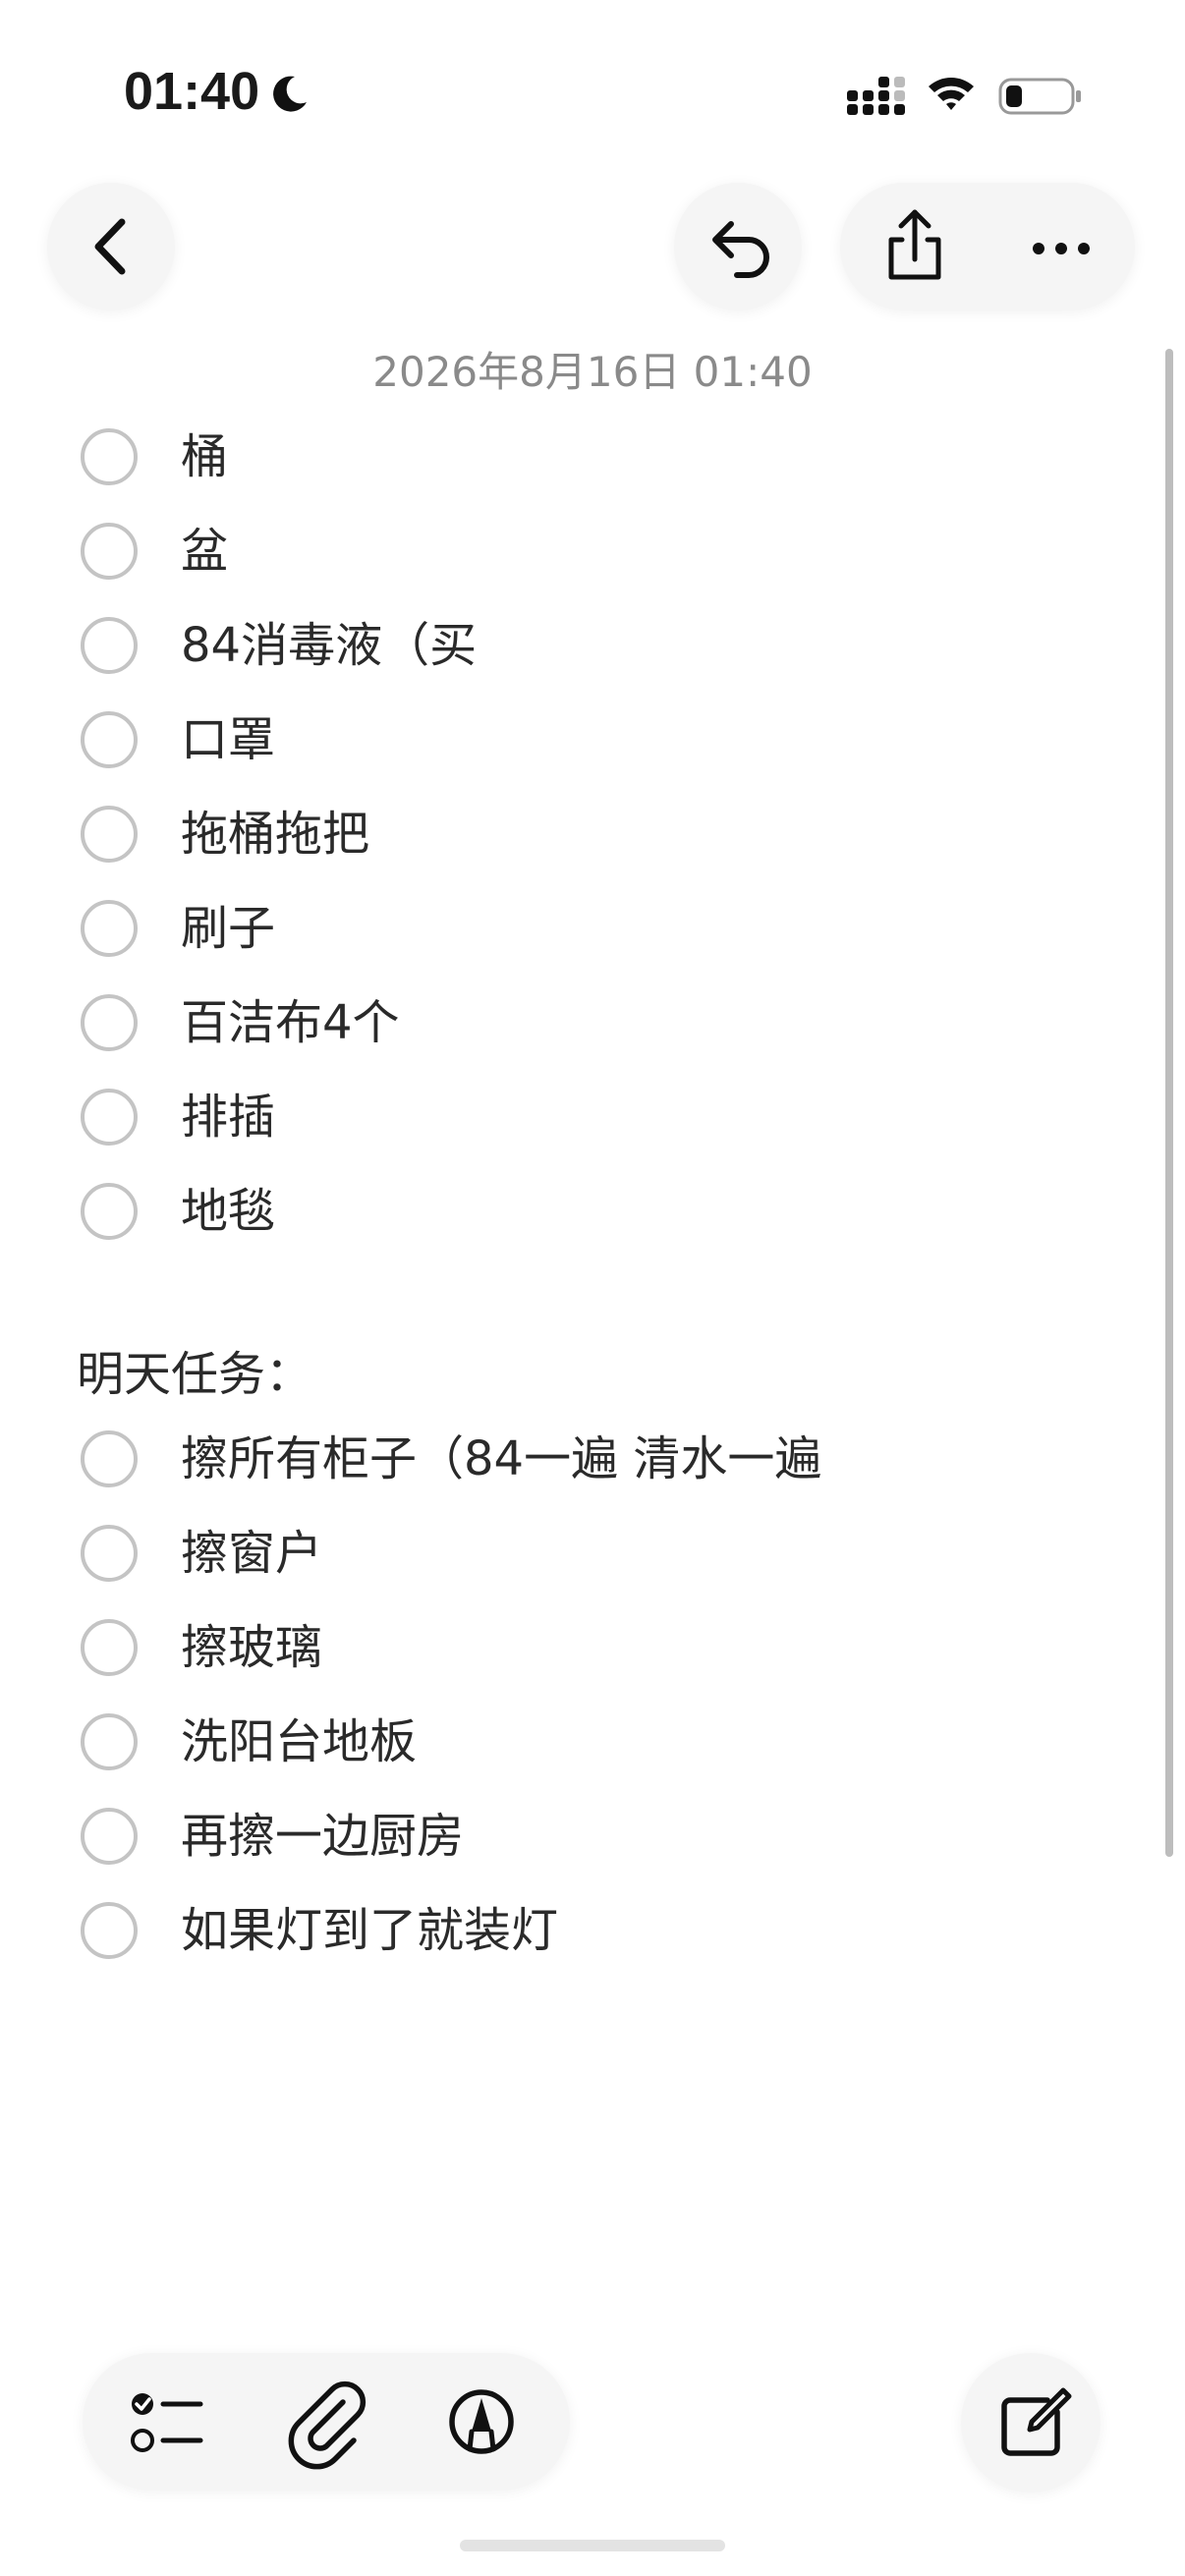 The image size is (1185, 2576). What do you see at coordinates (228, 928) in the screenshot?
I see `checklist-item-text: 刷子` at bounding box center [228, 928].